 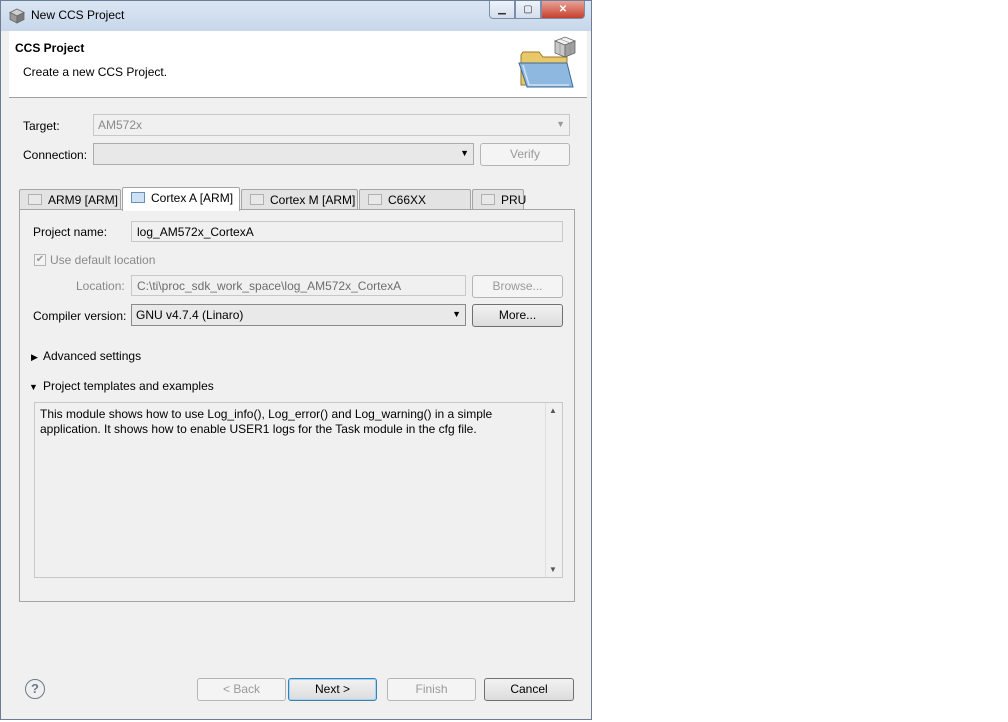 What do you see at coordinates (296, 16) in the screenshot?
I see `title-bar: New CCS Project ▁ ▢ ✕` at bounding box center [296, 16].